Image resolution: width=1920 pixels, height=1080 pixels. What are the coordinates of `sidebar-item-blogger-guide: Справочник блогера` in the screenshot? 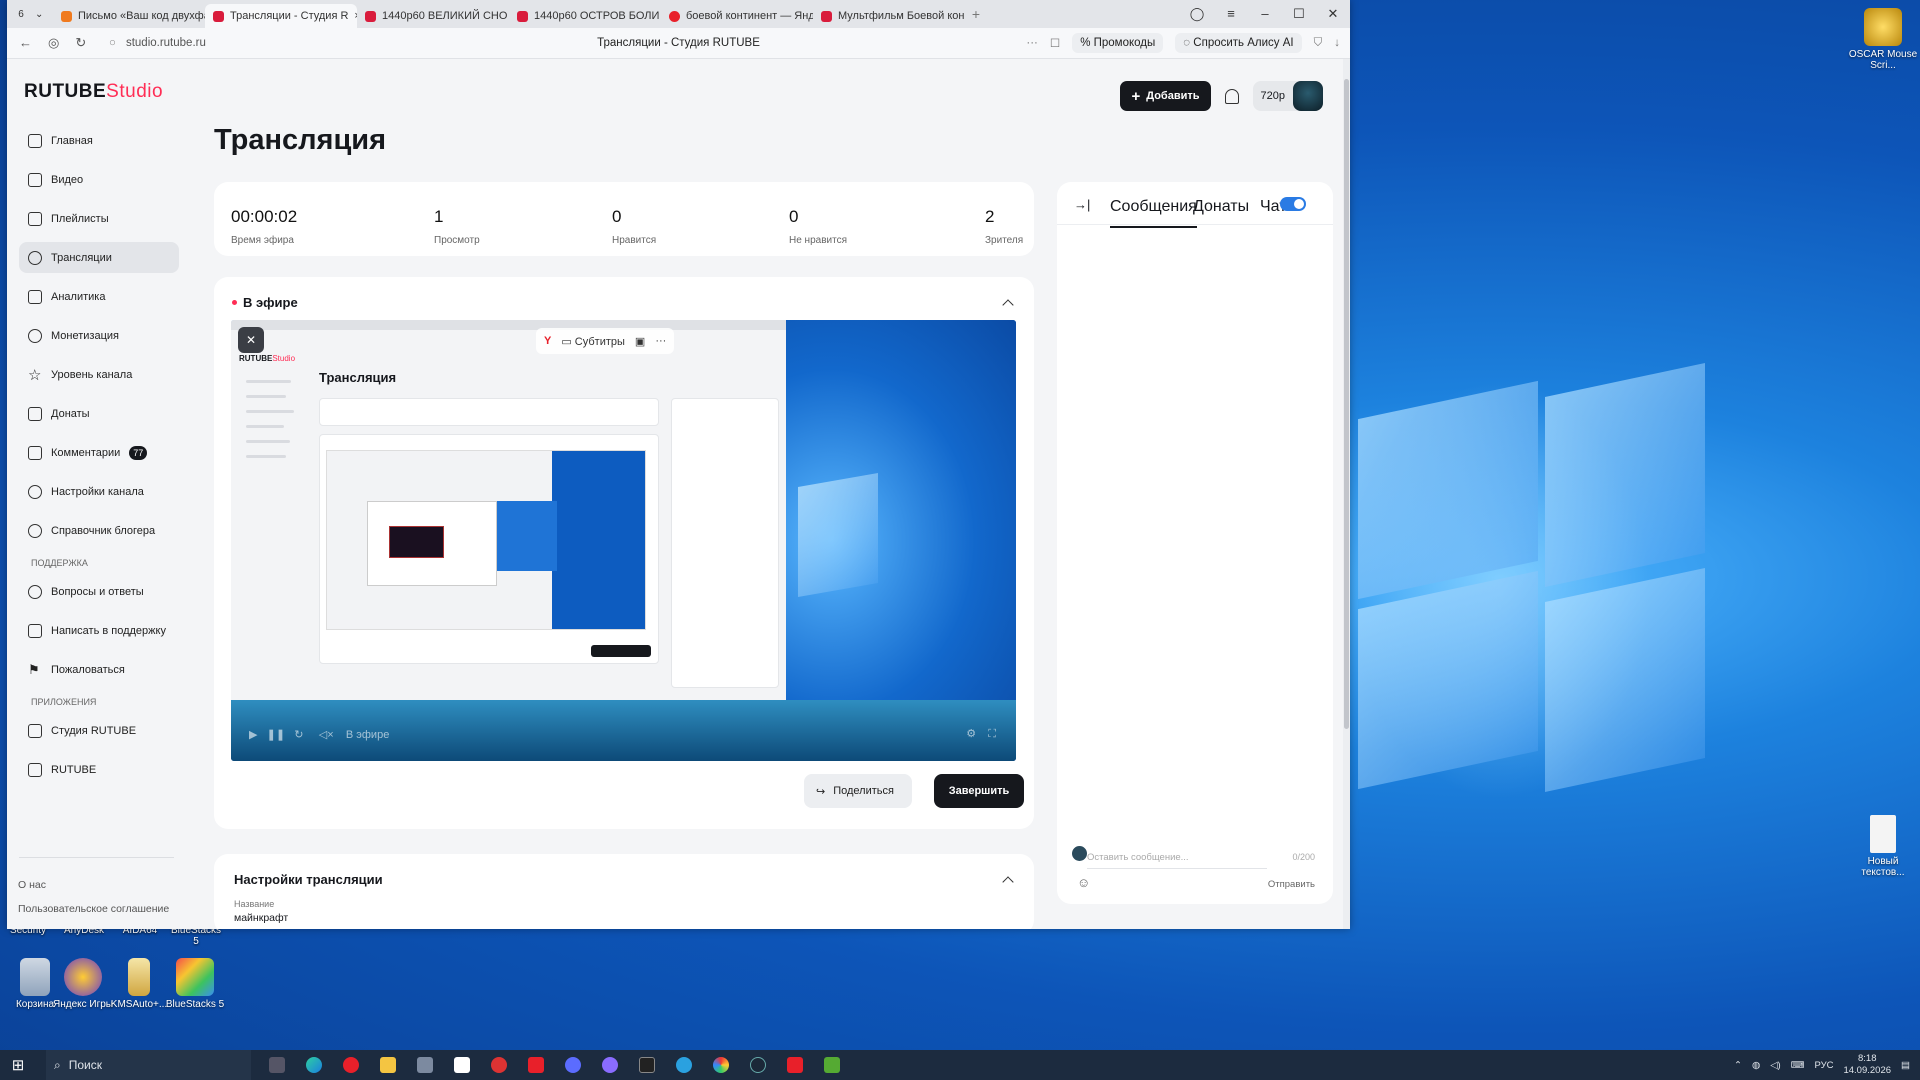 It's located at (99, 530).